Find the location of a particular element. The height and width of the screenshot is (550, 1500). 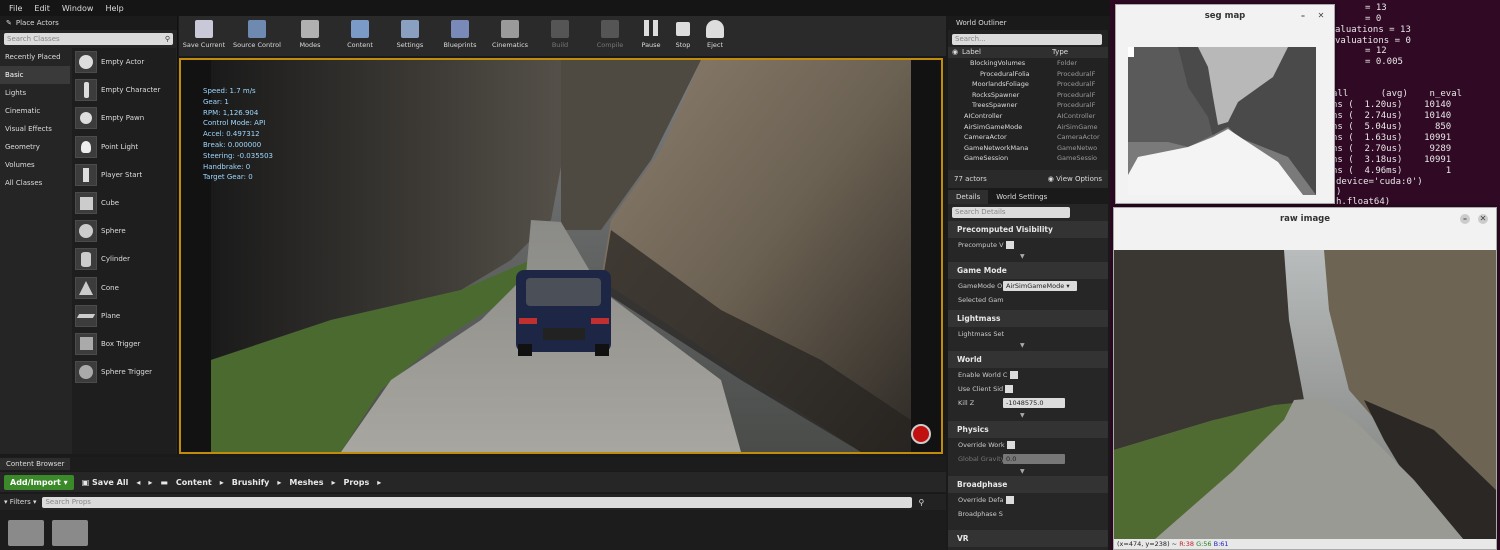

col-type: Type is located at coordinates (1060, 52).